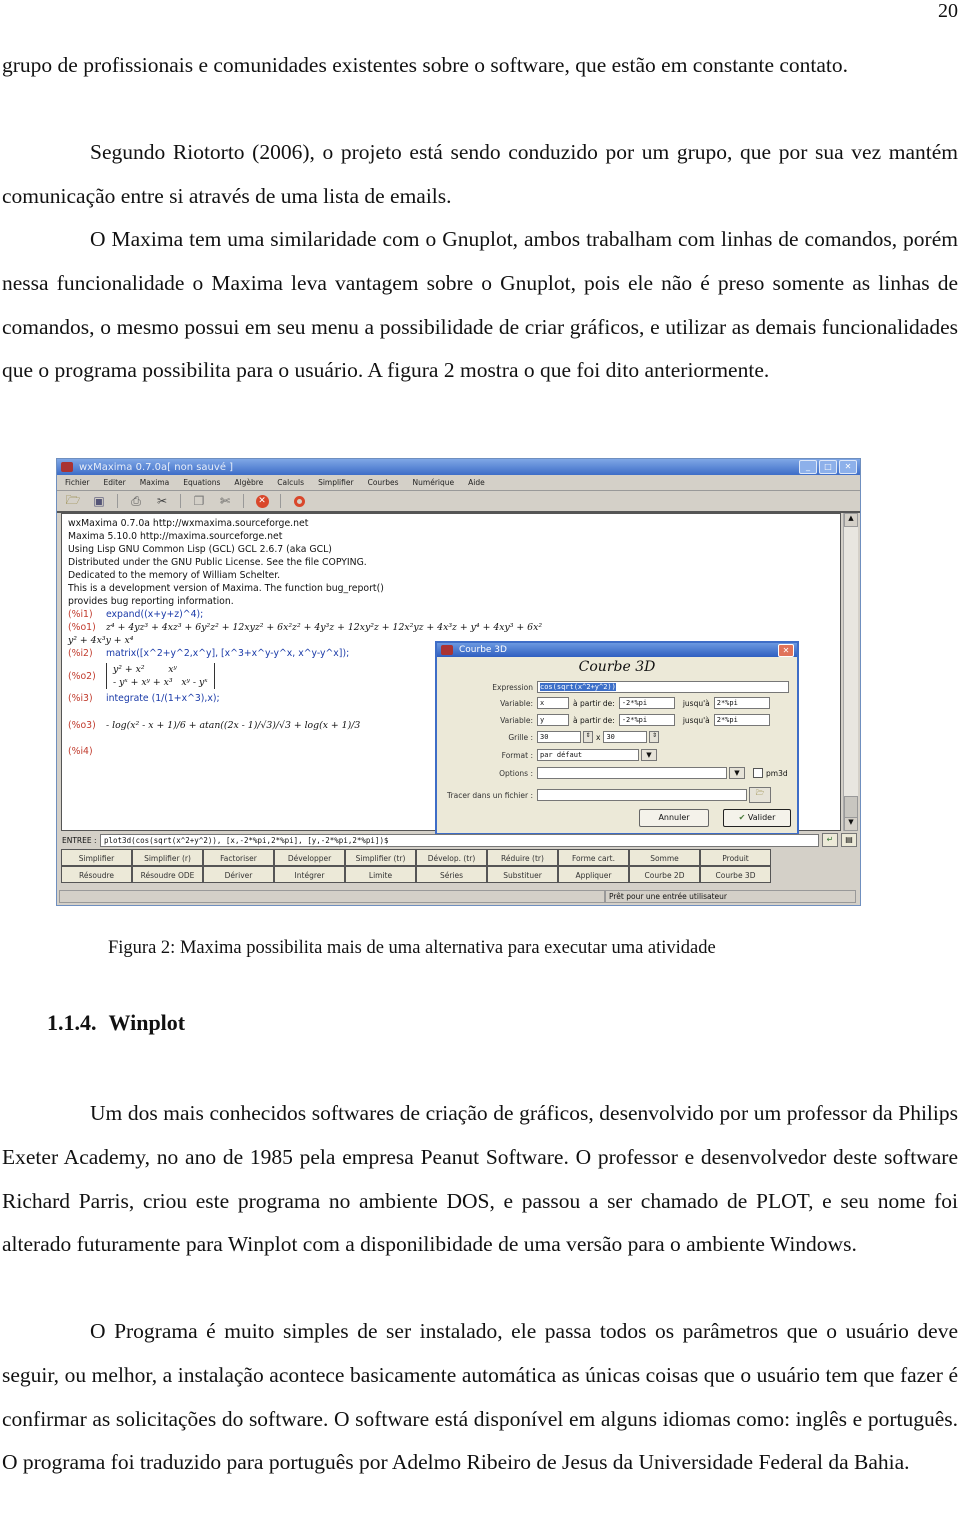 This screenshot has width=960, height=1523. Describe the element at coordinates (553, 720) in the screenshot. I see `variable-2-input: y` at that location.